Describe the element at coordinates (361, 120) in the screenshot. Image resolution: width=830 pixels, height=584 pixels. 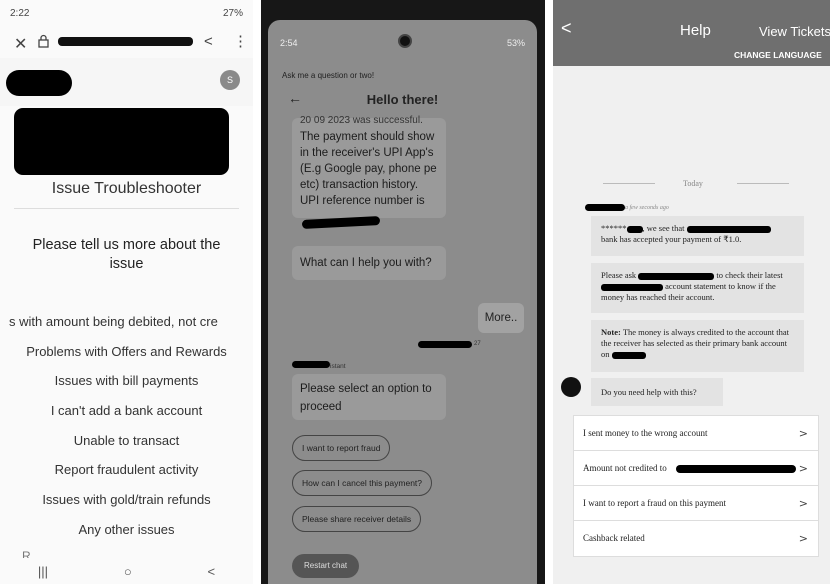
I see `cut-off-text: 20 09 2023 was successful.` at that location.